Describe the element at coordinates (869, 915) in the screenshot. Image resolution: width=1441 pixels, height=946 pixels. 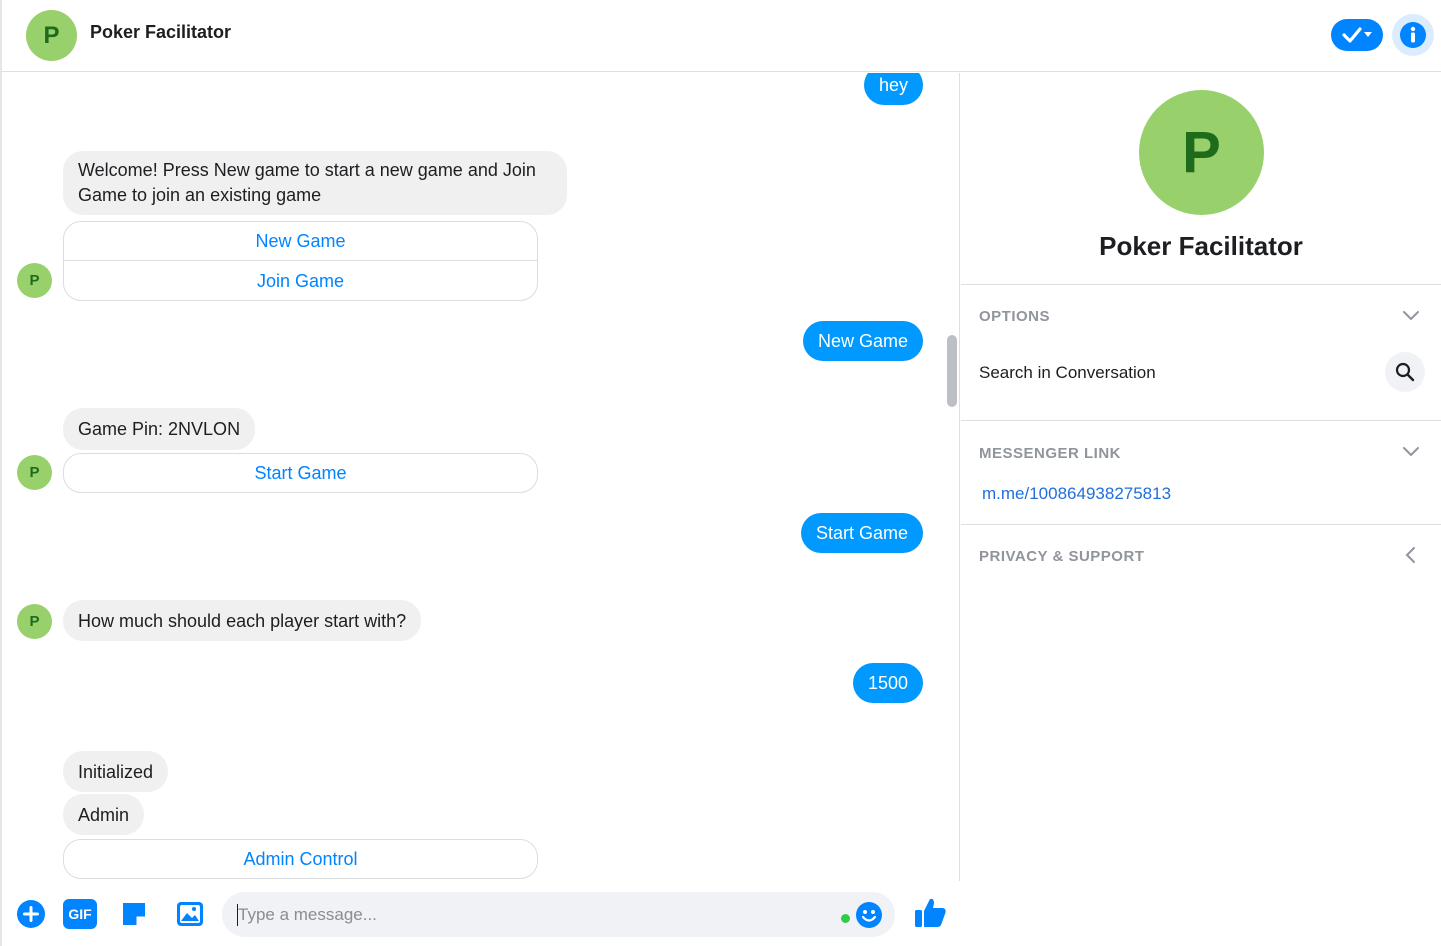
I see `smile-icon` at that location.